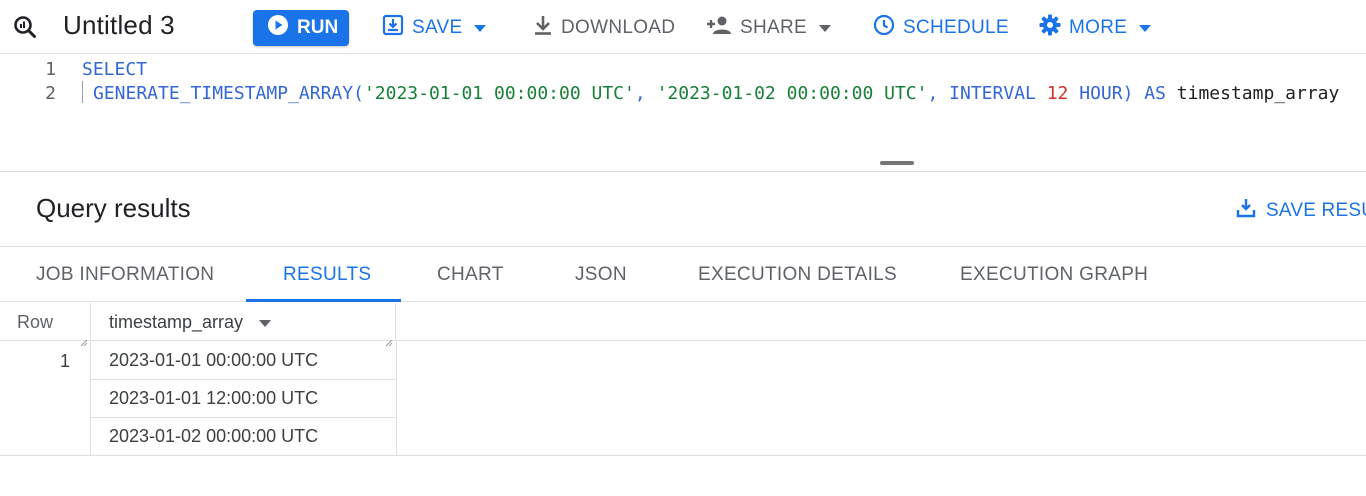 The height and width of the screenshot is (496, 1366). I want to click on timestamp-array-column-header: timestamp_array, so click(243, 325).